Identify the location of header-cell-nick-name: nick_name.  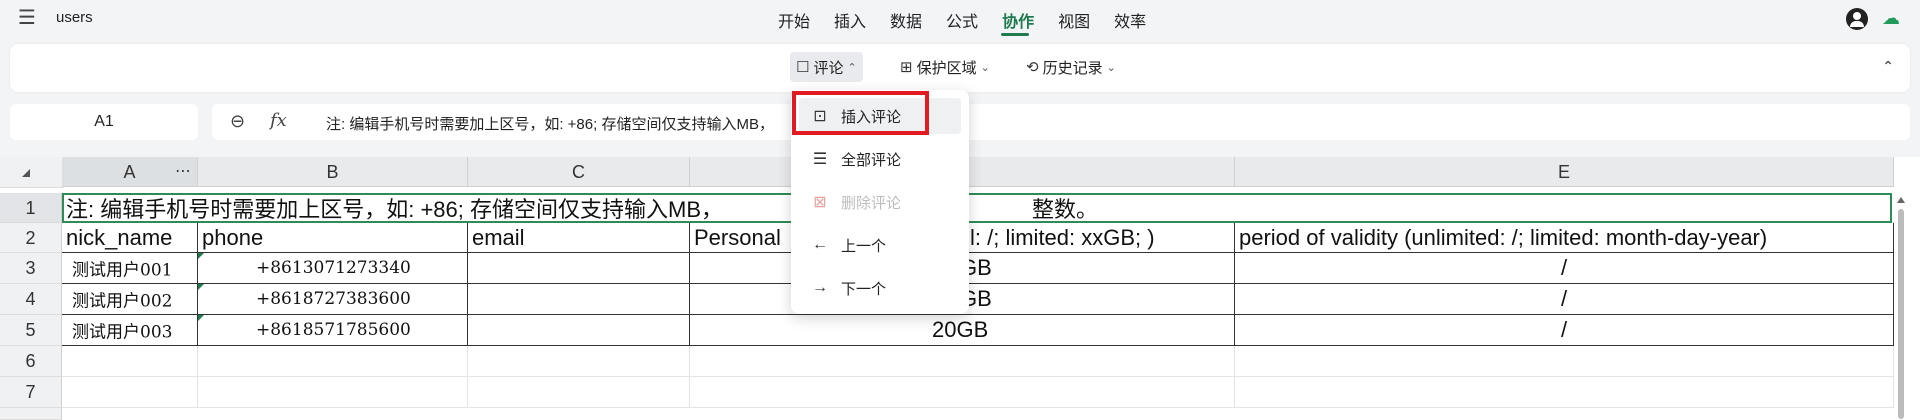
(130, 238).